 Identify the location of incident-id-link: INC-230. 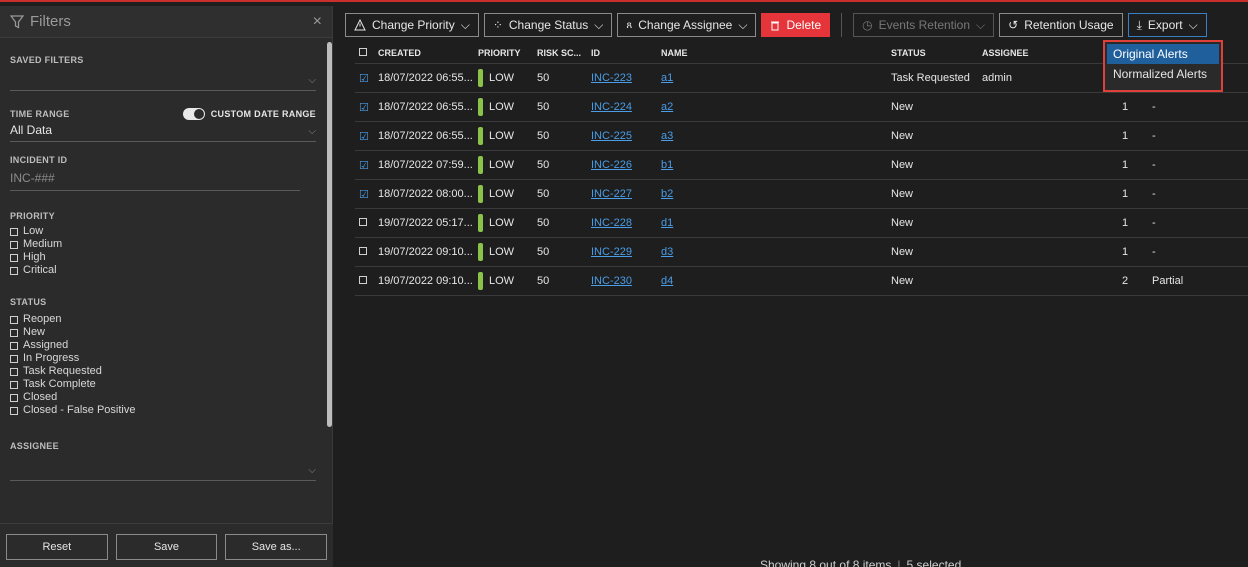
(611, 281).